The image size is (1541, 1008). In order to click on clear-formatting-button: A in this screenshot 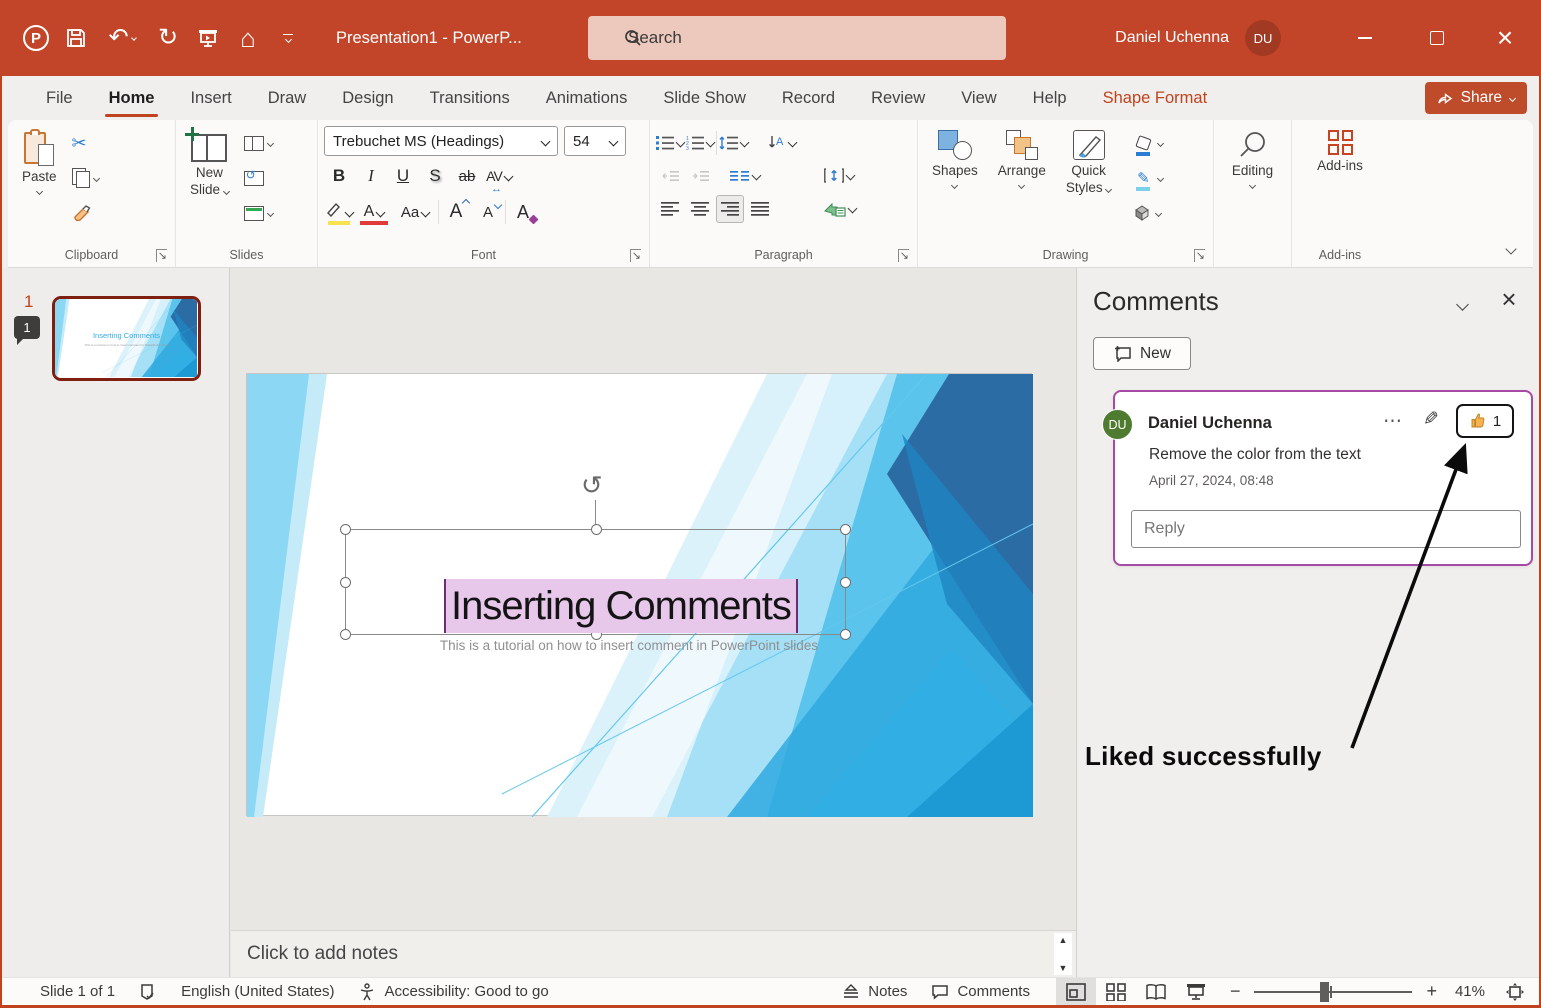, I will do `click(523, 212)`.